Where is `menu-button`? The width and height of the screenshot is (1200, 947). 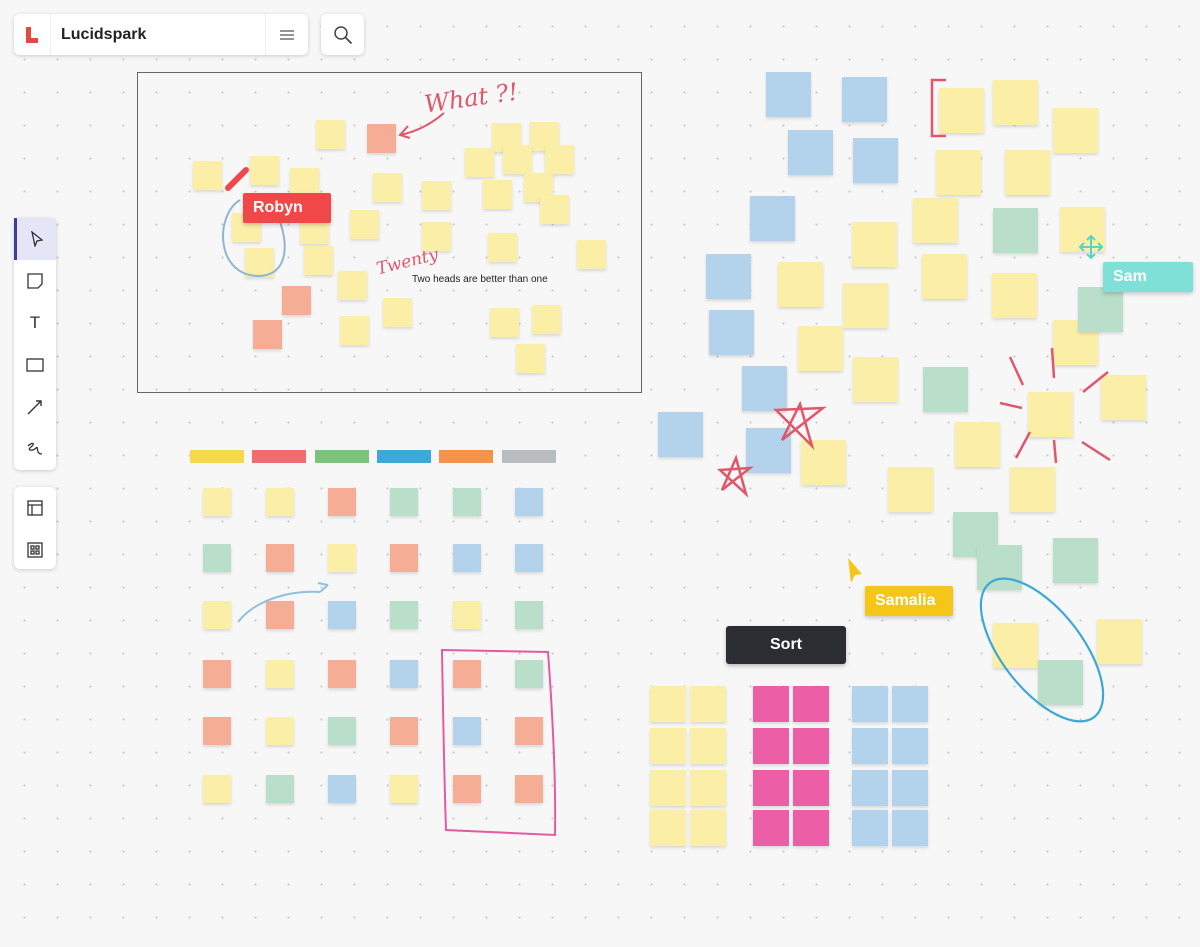 menu-button is located at coordinates (286, 34).